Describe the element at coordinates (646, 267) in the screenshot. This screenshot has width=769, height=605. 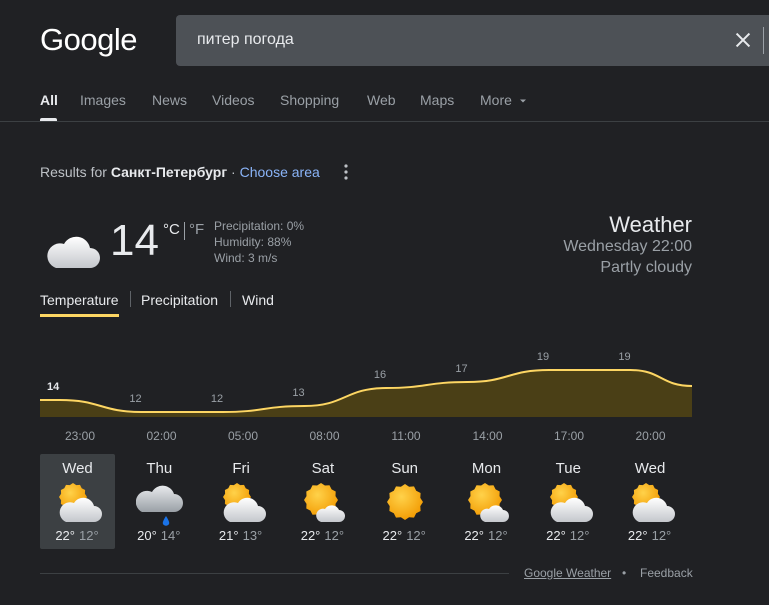
I see `weather-condition: Partly cloudy` at that location.